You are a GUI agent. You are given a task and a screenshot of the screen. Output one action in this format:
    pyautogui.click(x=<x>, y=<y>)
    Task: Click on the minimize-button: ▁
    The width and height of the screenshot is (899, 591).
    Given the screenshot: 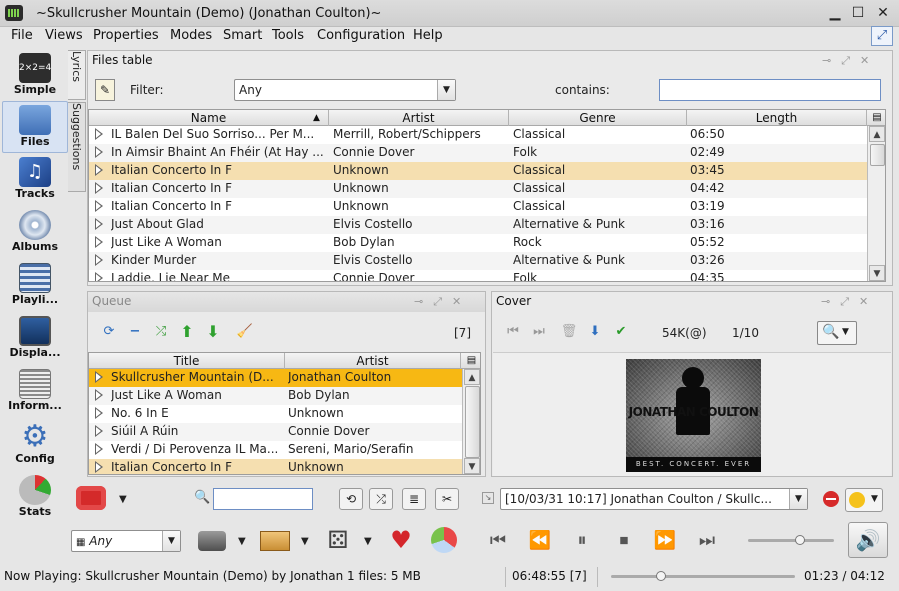 What is the action you would take?
    pyautogui.click(x=835, y=13)
    